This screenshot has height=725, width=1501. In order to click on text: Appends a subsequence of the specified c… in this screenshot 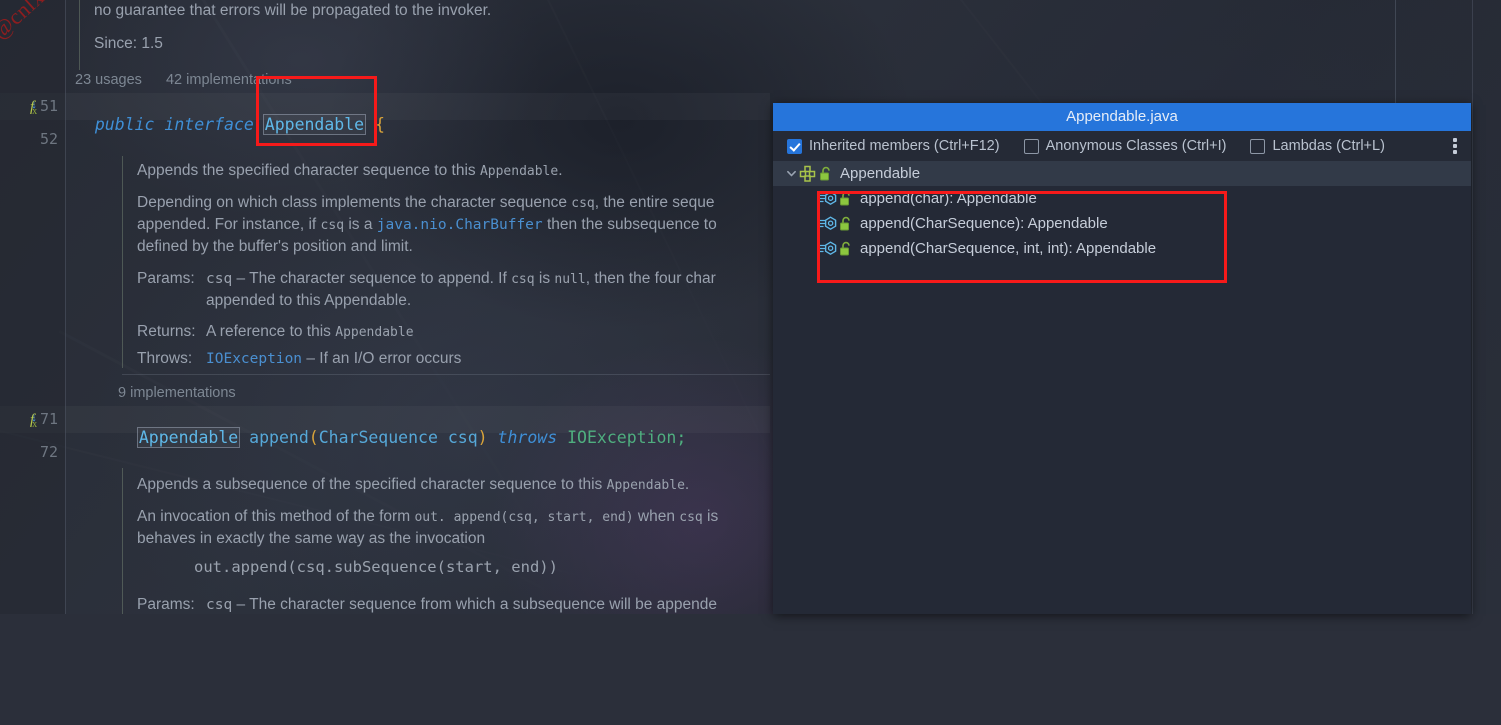, I will do `click(372, 484)`.